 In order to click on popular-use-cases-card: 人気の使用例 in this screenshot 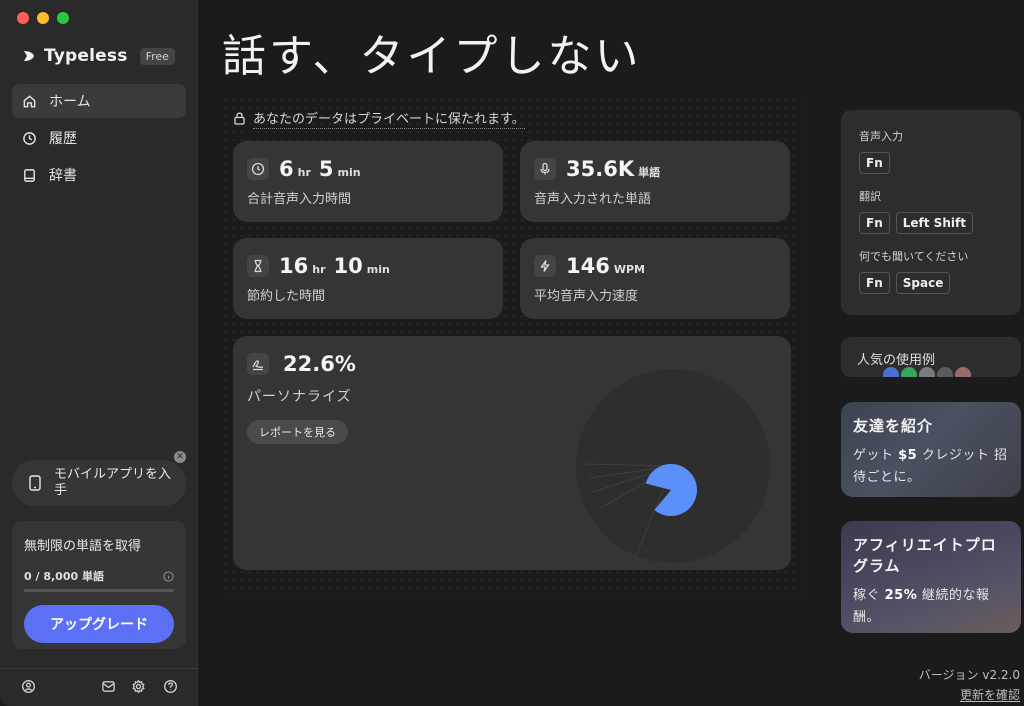, I will do `click(931, 357)`.